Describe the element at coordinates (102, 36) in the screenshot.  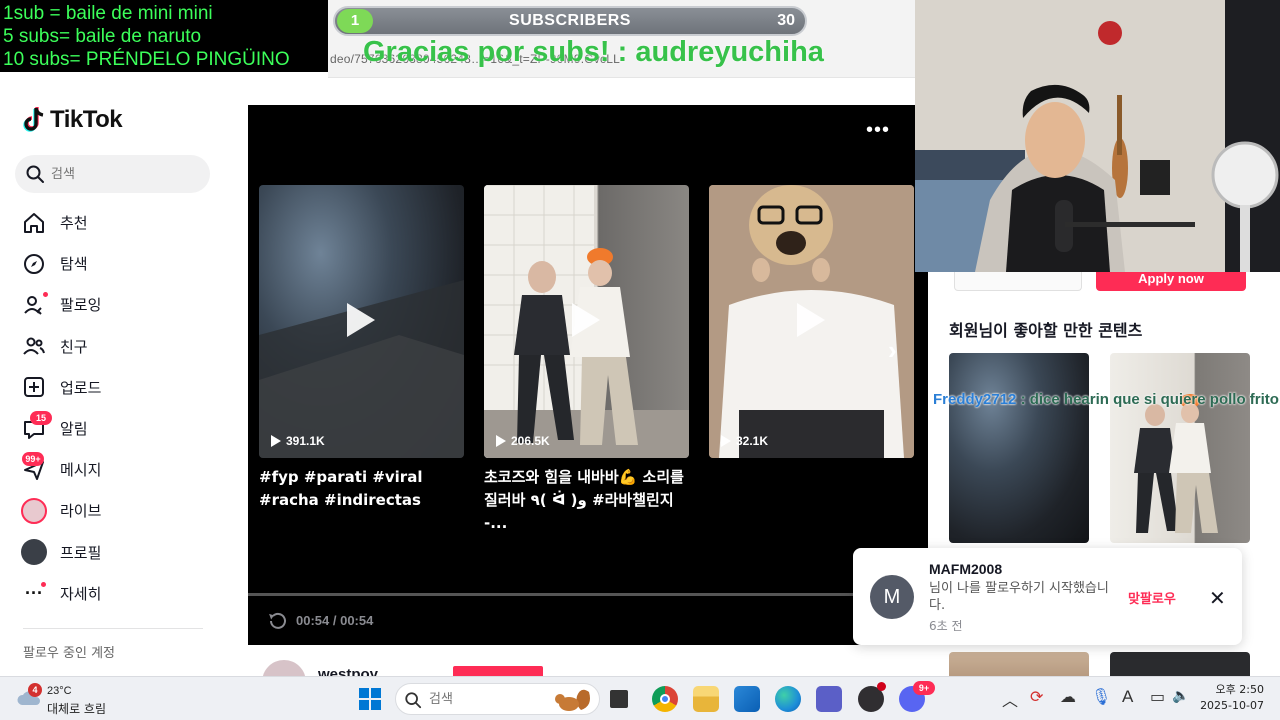
I see `rule-line-2: 5 subs= baile de naruto` at that location.